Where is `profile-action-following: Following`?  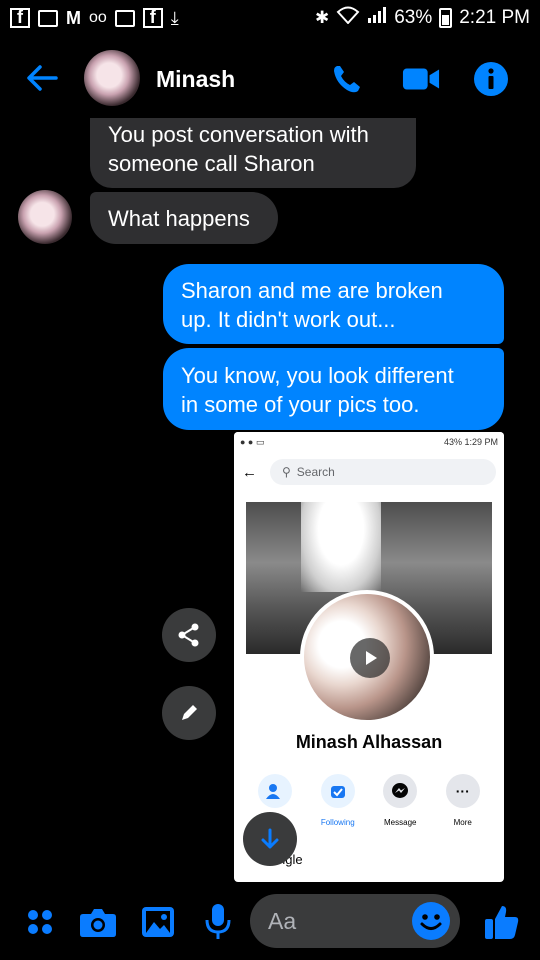 profile-action-following: Following is located at coordinates (338, 800).